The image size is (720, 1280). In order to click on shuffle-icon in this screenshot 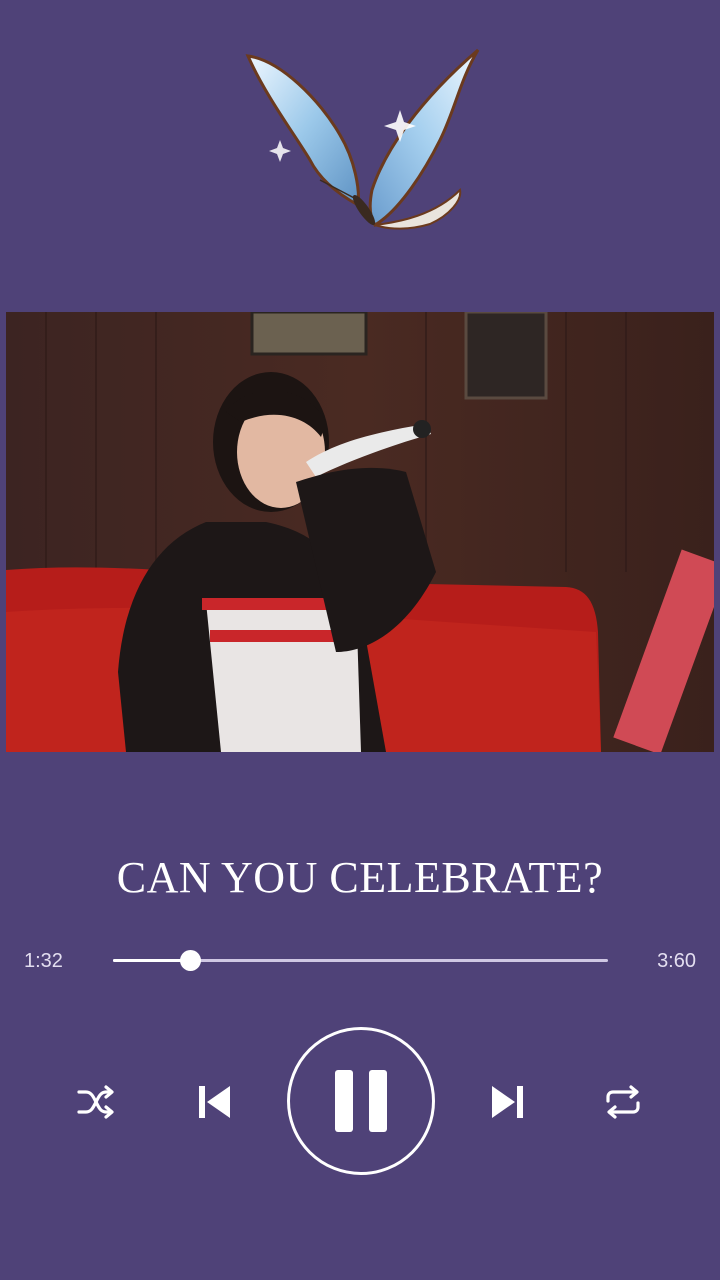, I will do `click(95, 1102)`.